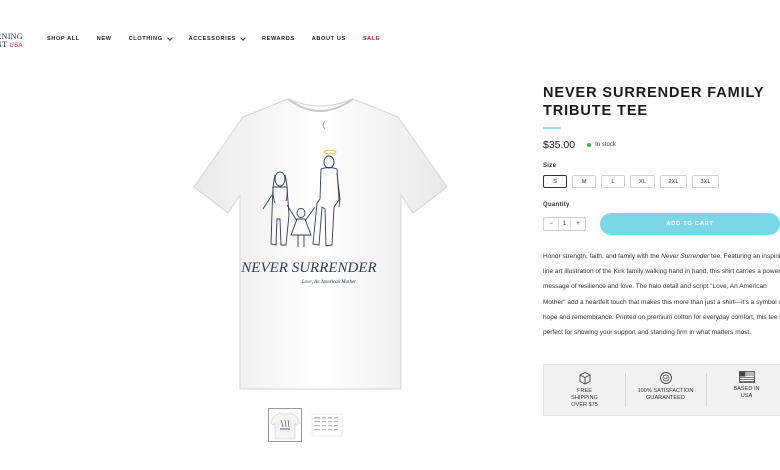  Describe the element at coordinates (556, 205) in the screenshot. I see `quantity-label: Quantity` at that location.